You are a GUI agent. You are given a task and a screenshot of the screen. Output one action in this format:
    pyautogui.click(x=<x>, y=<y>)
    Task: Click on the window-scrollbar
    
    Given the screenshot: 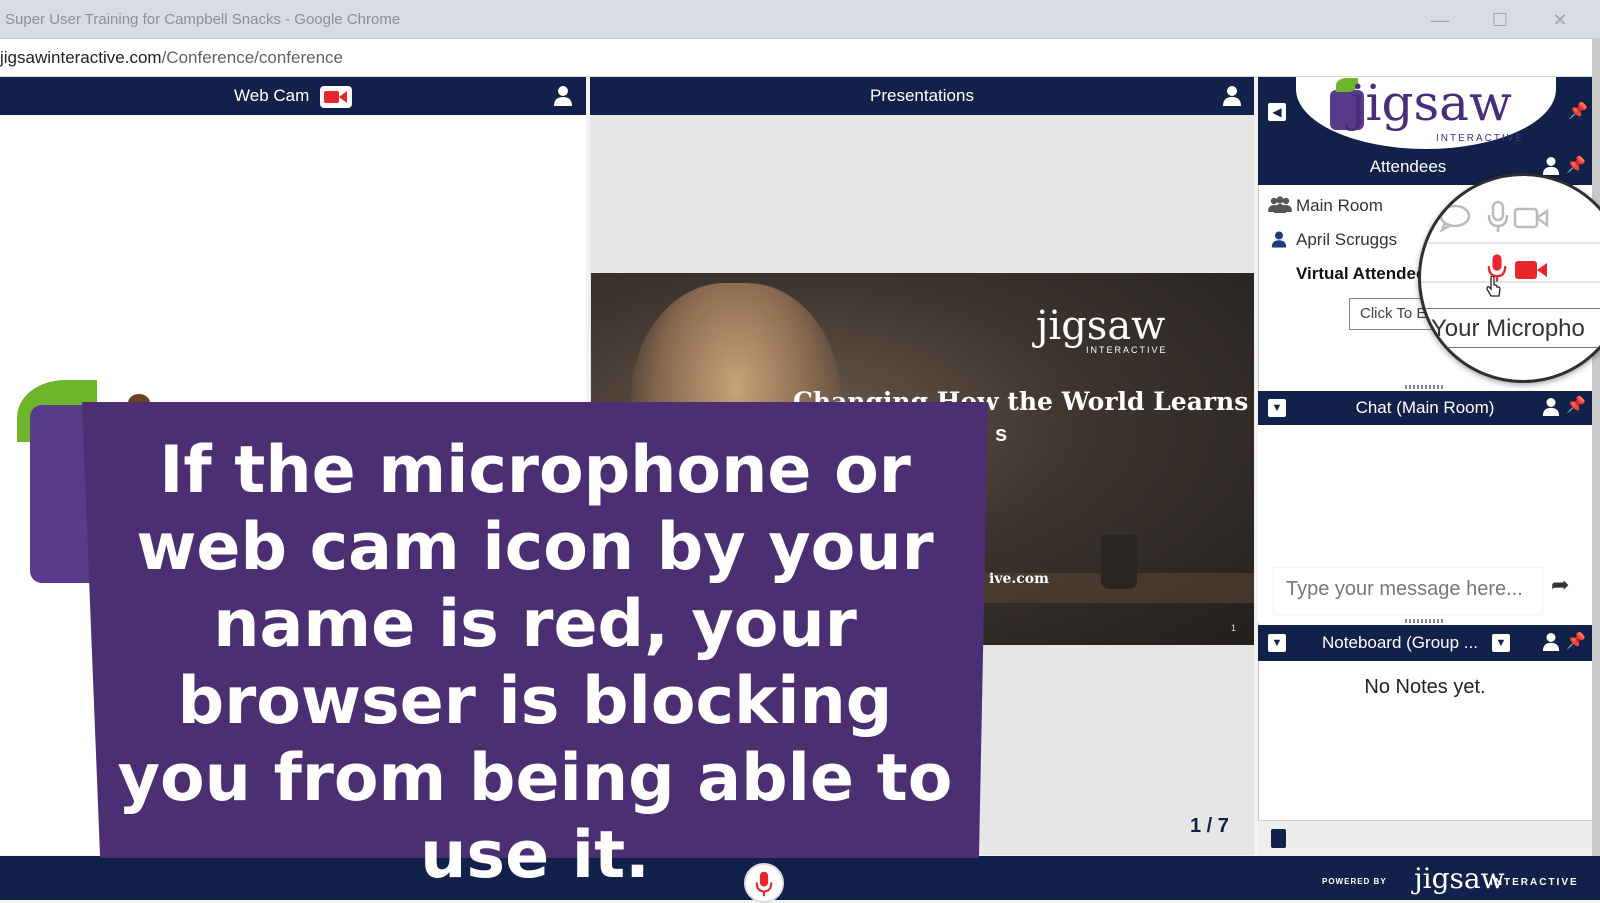 What is the action you would take?
    pyautogui.click(x=1596, y=469)
    